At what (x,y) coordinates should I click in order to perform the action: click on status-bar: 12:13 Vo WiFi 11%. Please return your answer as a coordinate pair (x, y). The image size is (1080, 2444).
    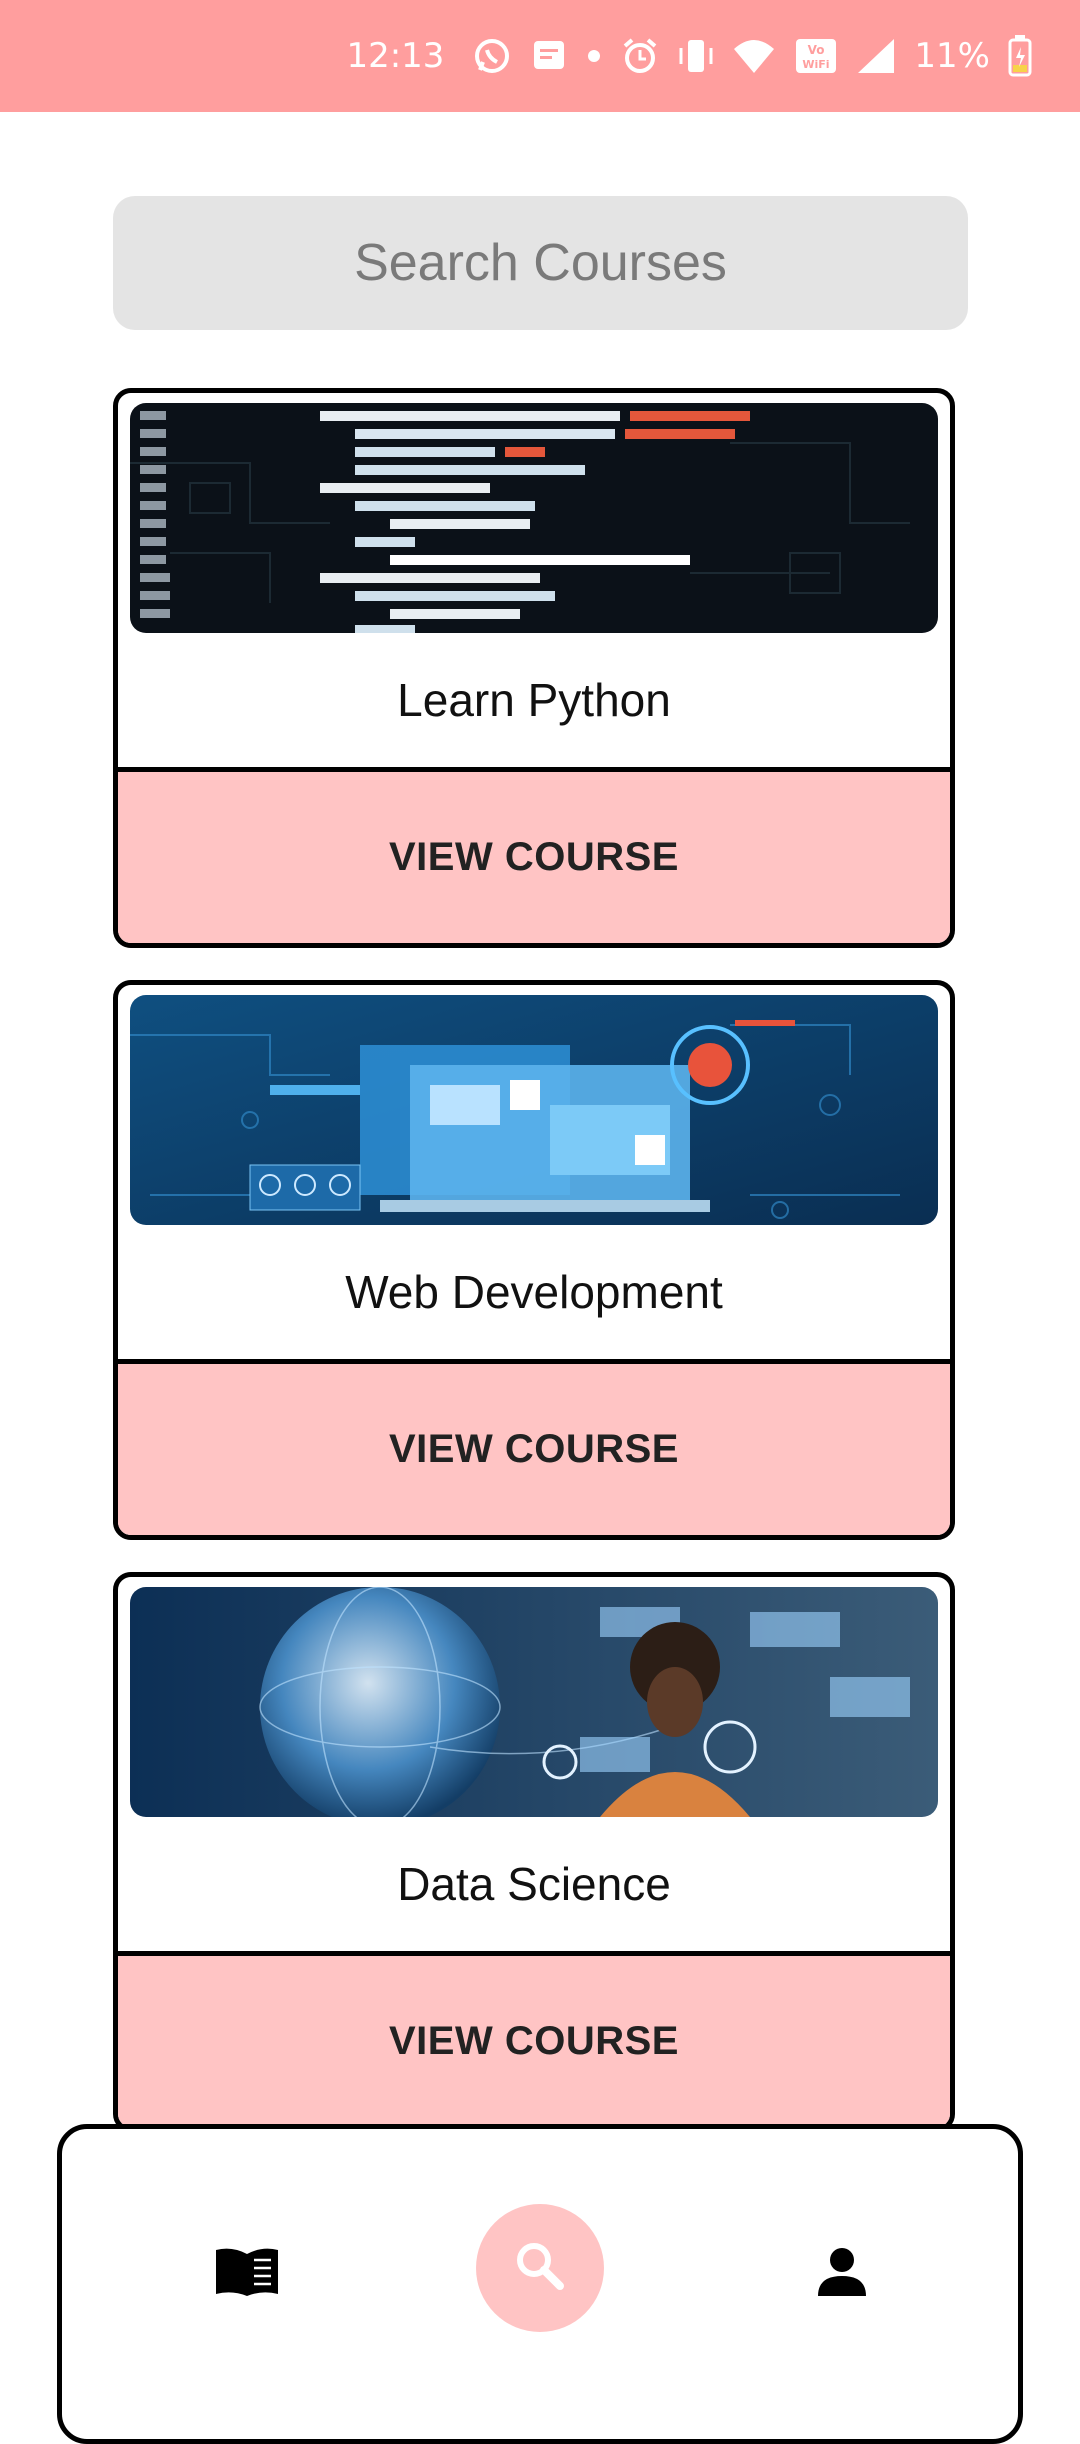
    Looking at the image, I should click on (540, 56).